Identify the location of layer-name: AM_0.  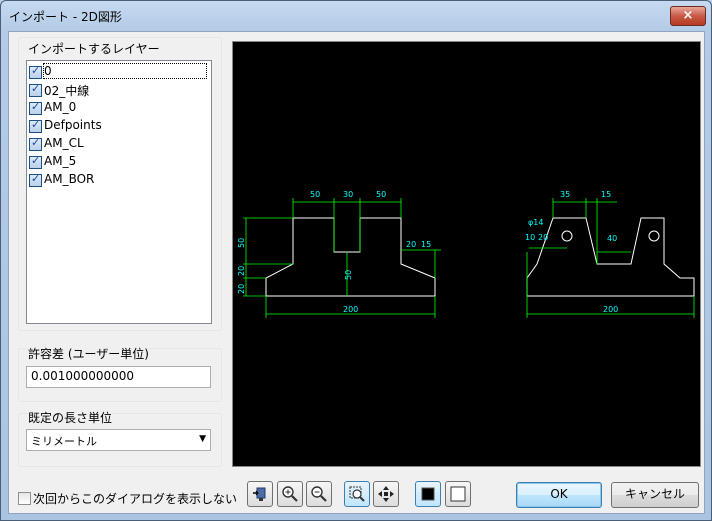
(60, 107).